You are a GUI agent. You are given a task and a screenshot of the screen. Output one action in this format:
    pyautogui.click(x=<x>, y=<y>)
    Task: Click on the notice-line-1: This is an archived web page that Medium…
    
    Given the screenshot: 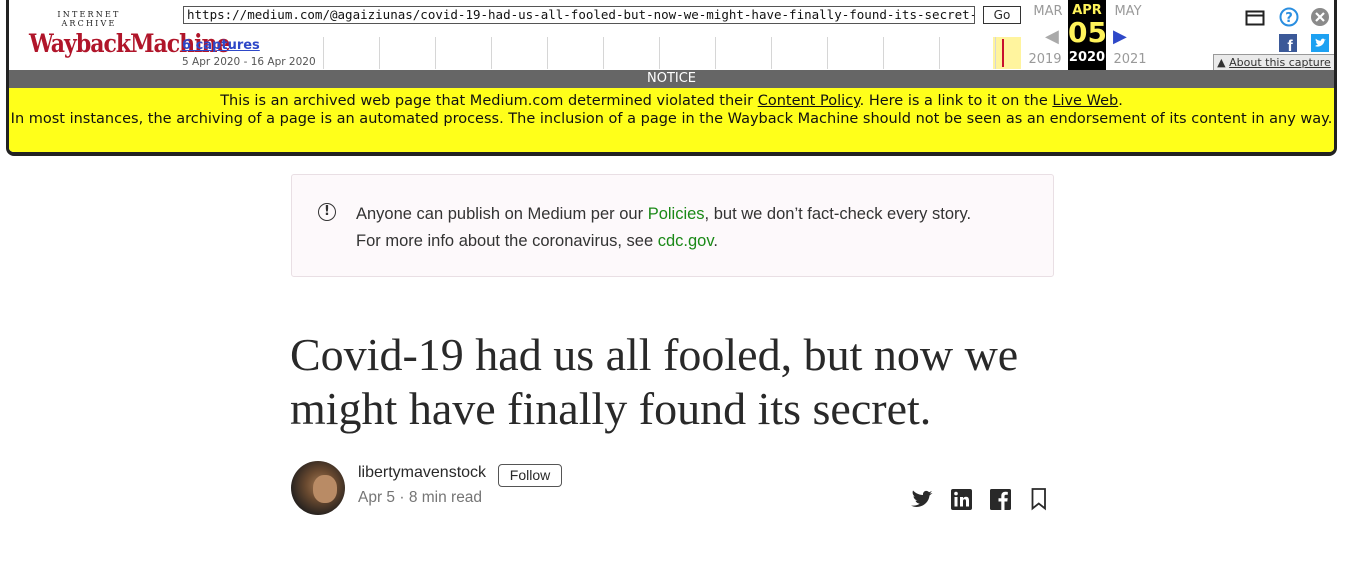 What is the action you would take?
    pyautogui.click(x=671, y=101)
    